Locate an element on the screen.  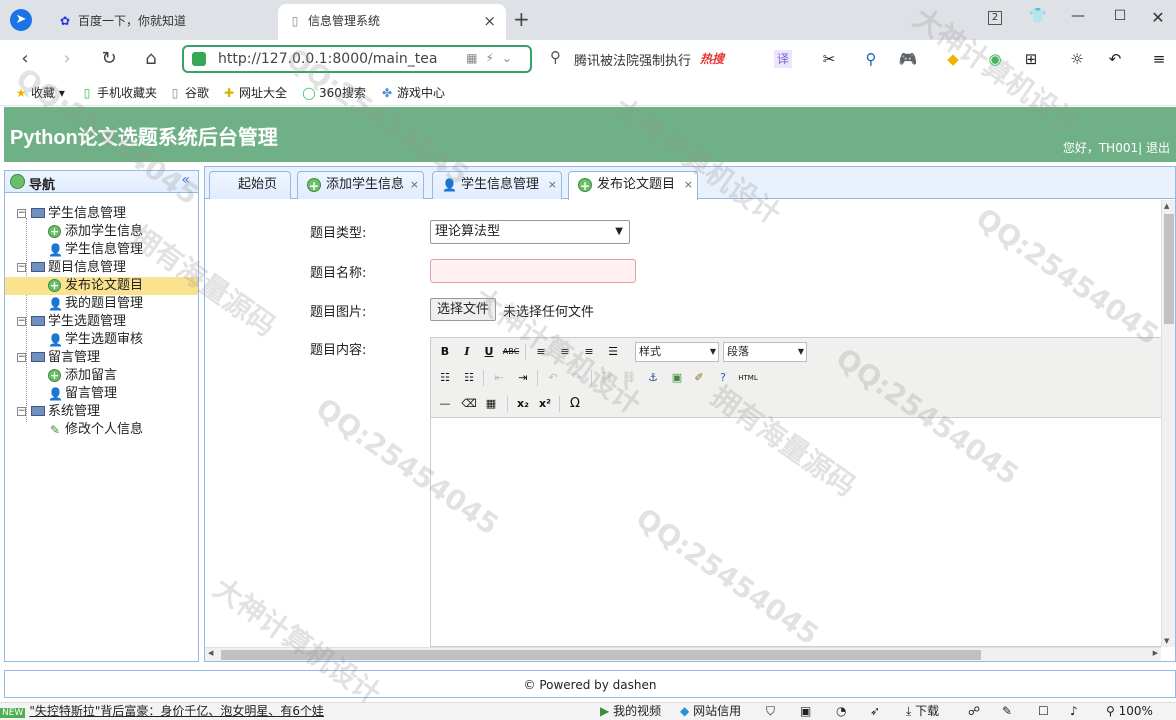
scroll-left-icon: ◀ is located at coordinates (210, 653).